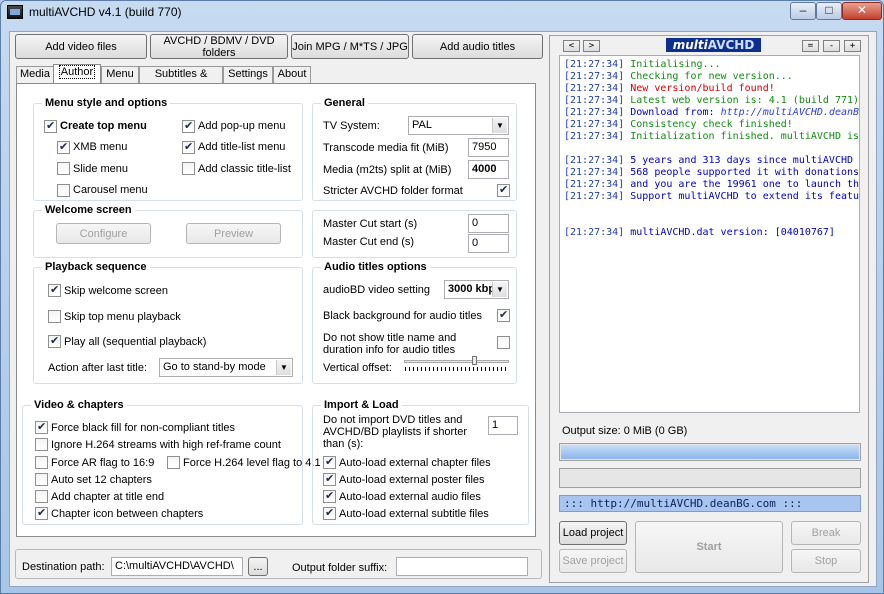  What do you see at coordinates (101, 480) in the screenshot?
I see `auto-set-chapters-label: Auto set 12 chapters` at bounding box center [101, 480].